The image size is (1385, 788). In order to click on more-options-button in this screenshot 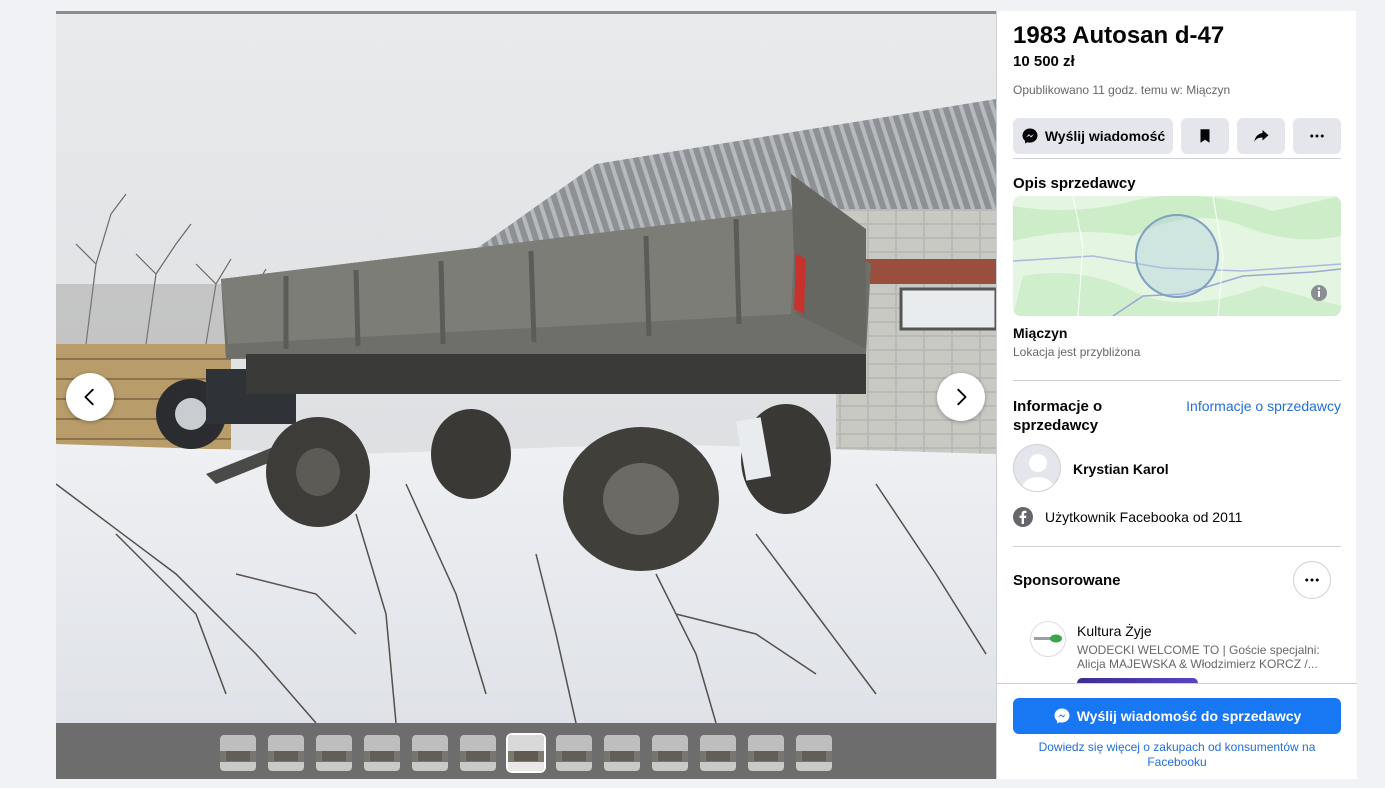, I will do `click(1317, 136)`.